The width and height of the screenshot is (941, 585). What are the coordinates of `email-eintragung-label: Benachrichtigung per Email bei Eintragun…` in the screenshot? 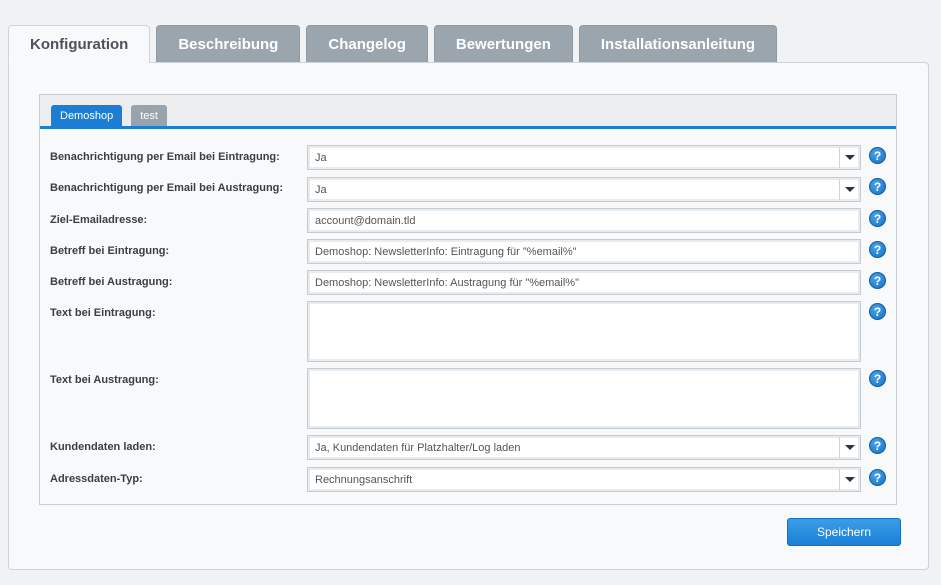 It's located at (165, 157).